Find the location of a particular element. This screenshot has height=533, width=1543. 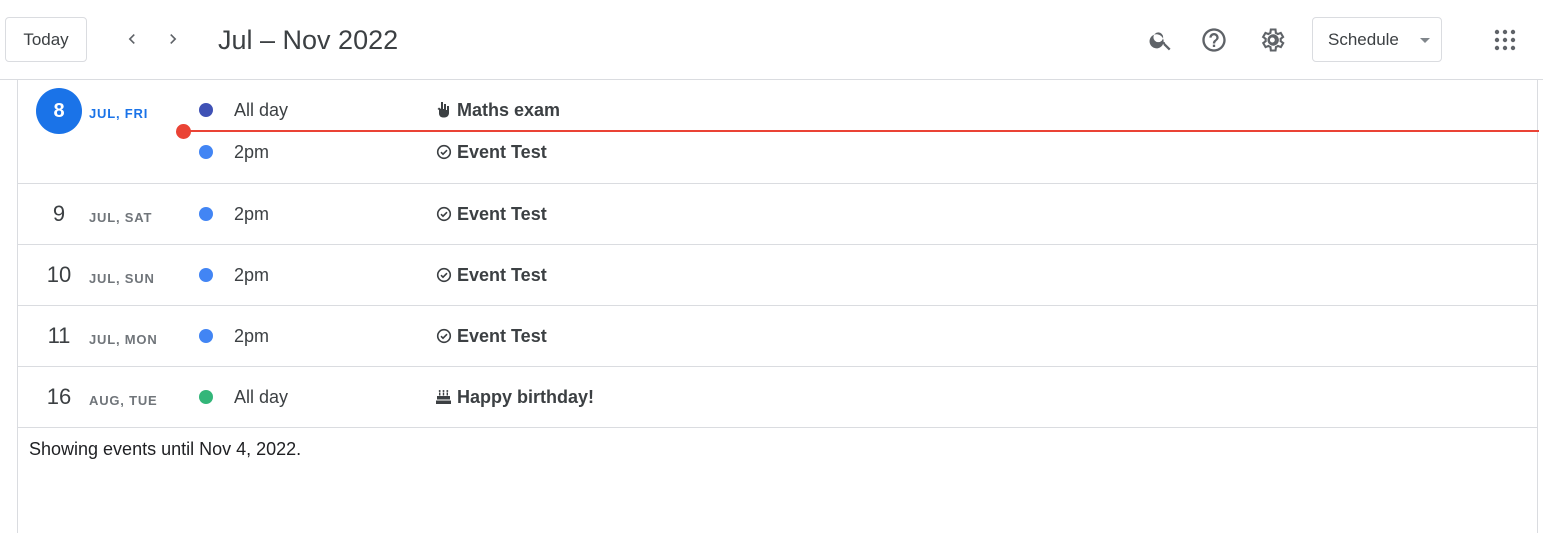

period-title: Jul – Nov 2022 is located at coordinates (308, 40).